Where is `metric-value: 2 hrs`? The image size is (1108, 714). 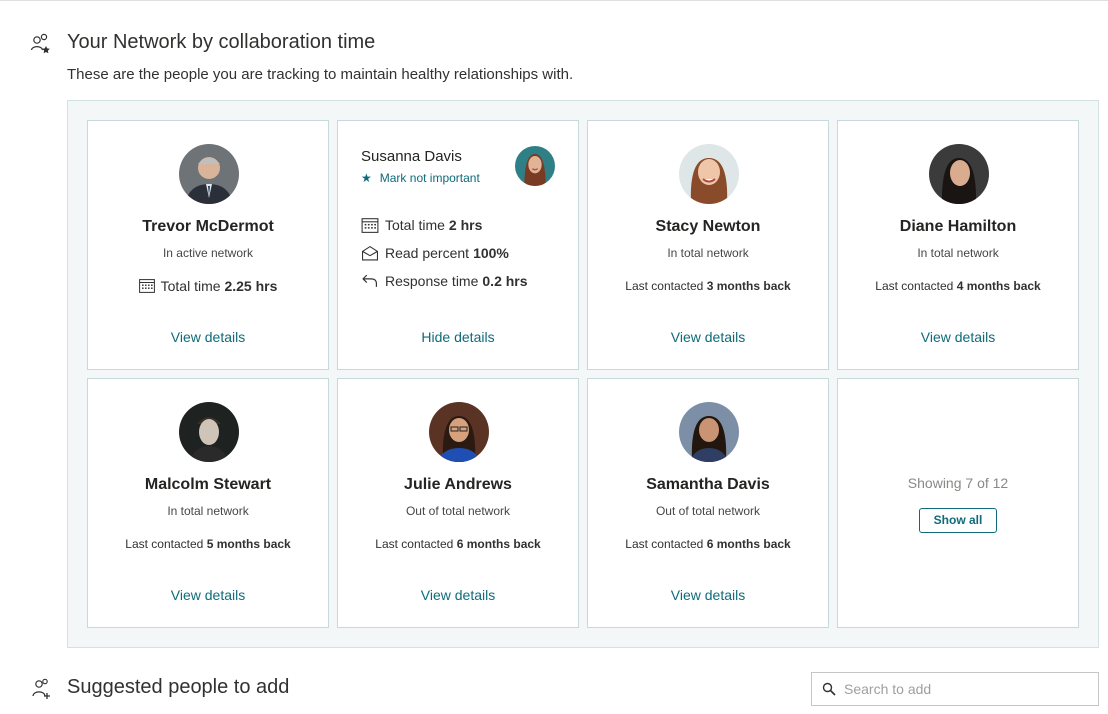 metric-value: 2 hrs is located at coordinates (465, 225).